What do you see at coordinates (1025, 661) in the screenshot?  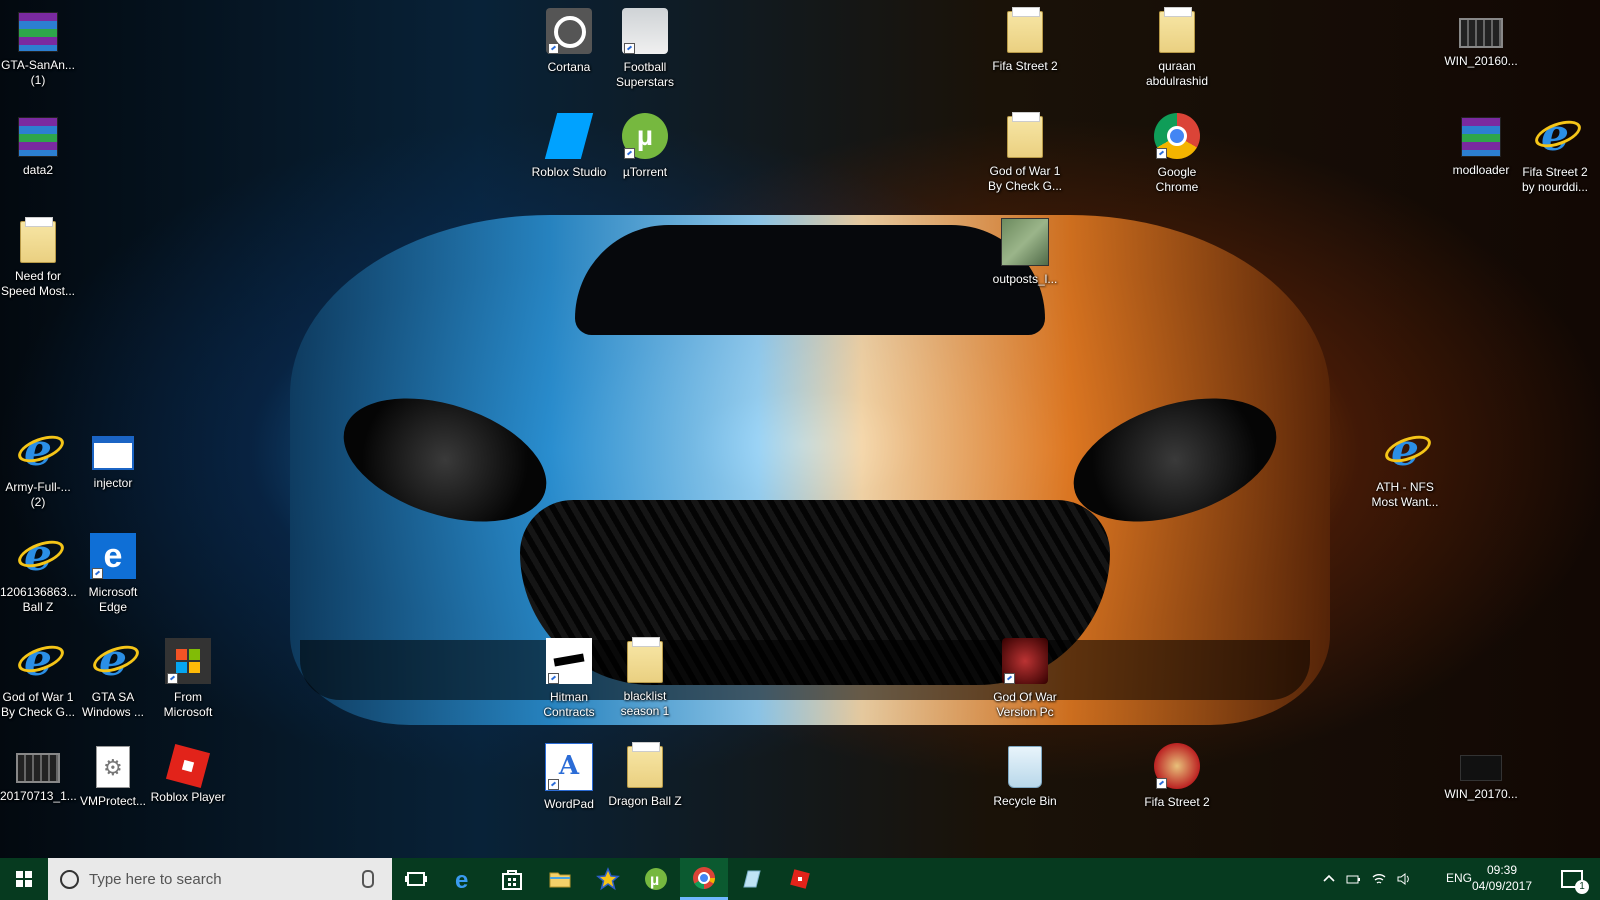 I see `god-of-war-icon` at bounding box center [1025, 661].